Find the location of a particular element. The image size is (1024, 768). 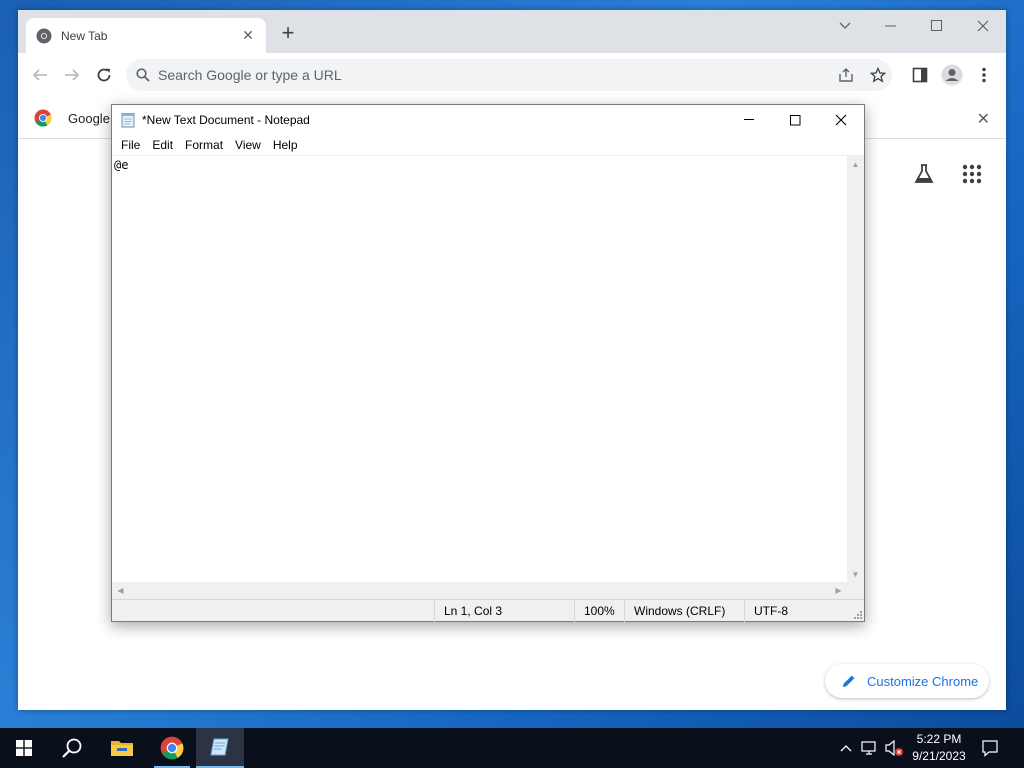

volume-muted-icon is located at coordinates (894, 748).